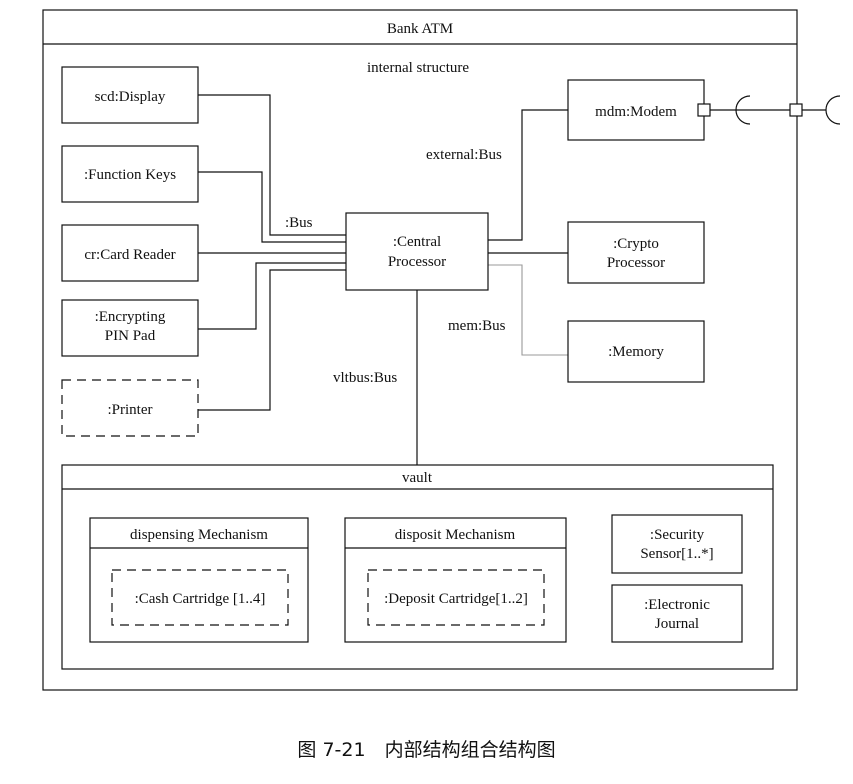 This screenshot has width=853, height=784. Describe the element at coordinates (299, 223) in the screenshot. I see `bus-label: :Bus` at that location.